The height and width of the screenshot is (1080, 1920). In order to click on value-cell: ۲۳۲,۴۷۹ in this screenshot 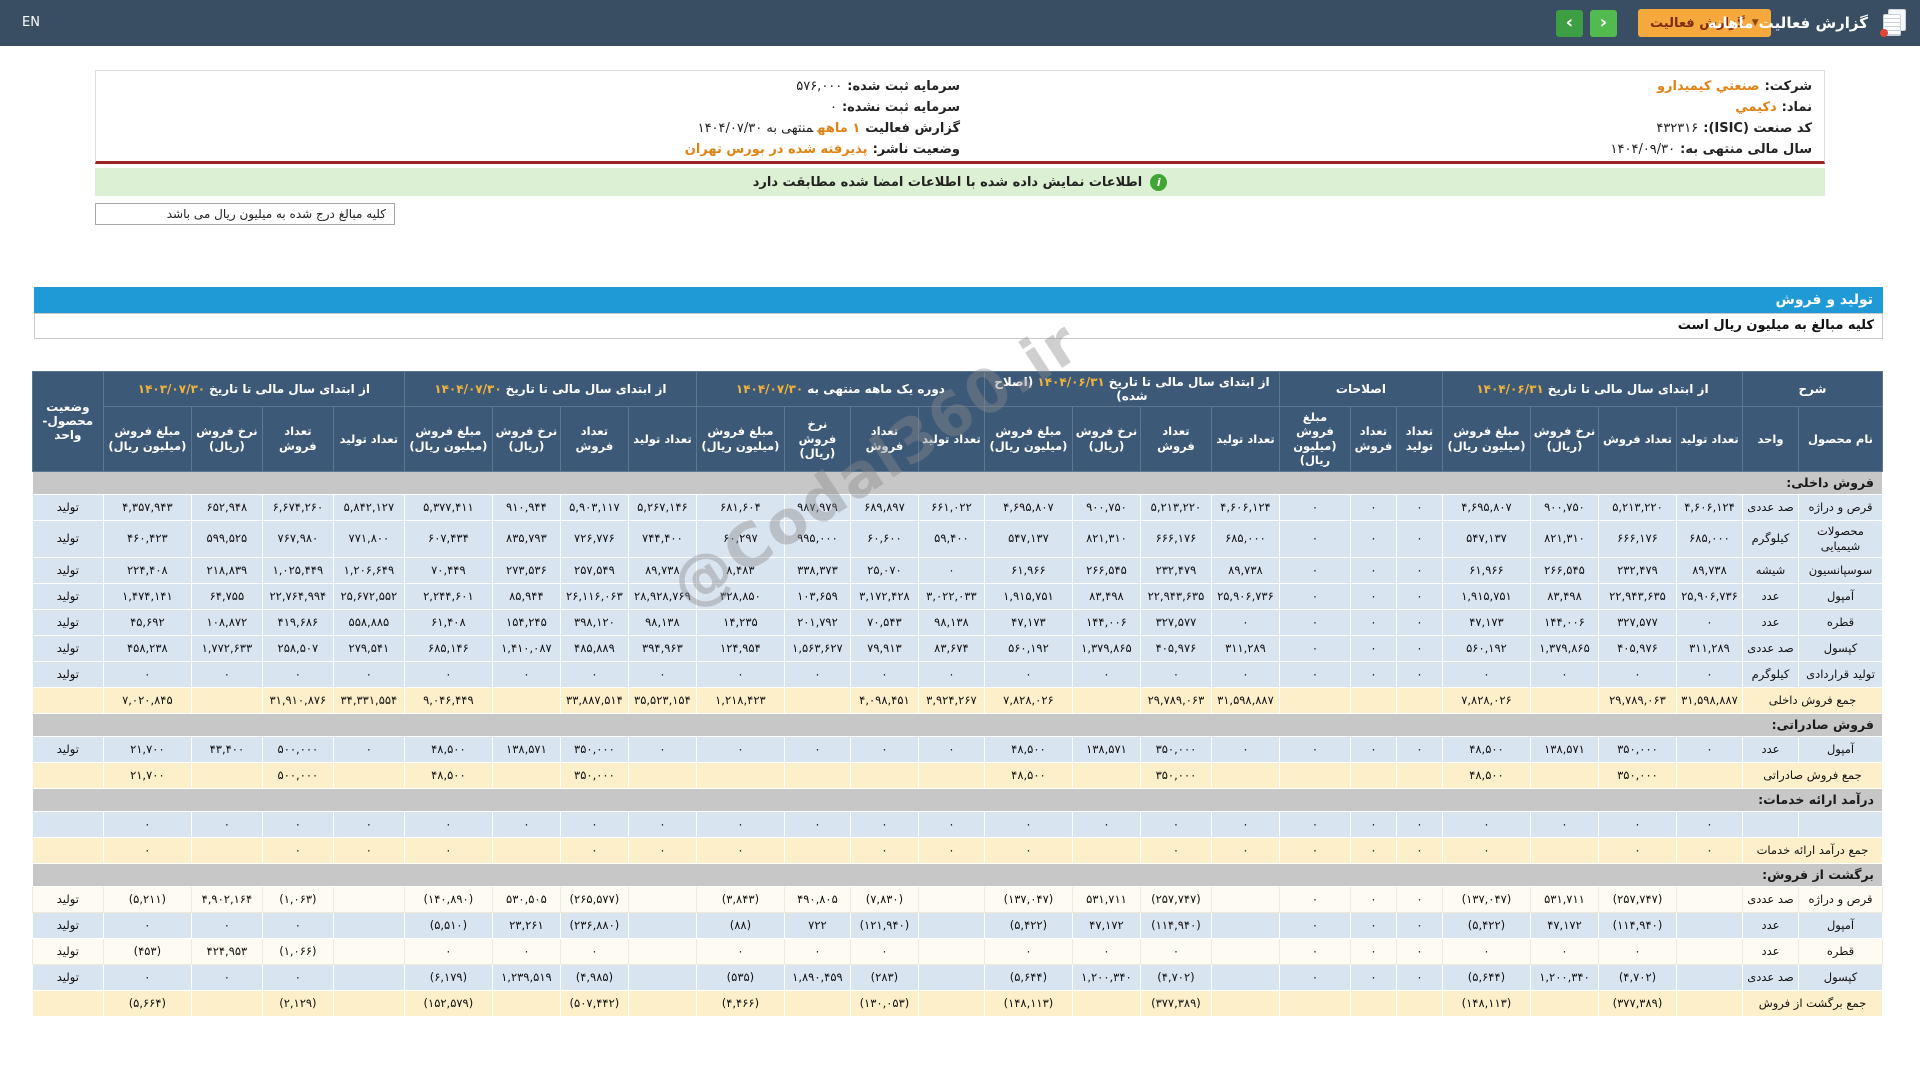, I will do `click(1175, 570)`.